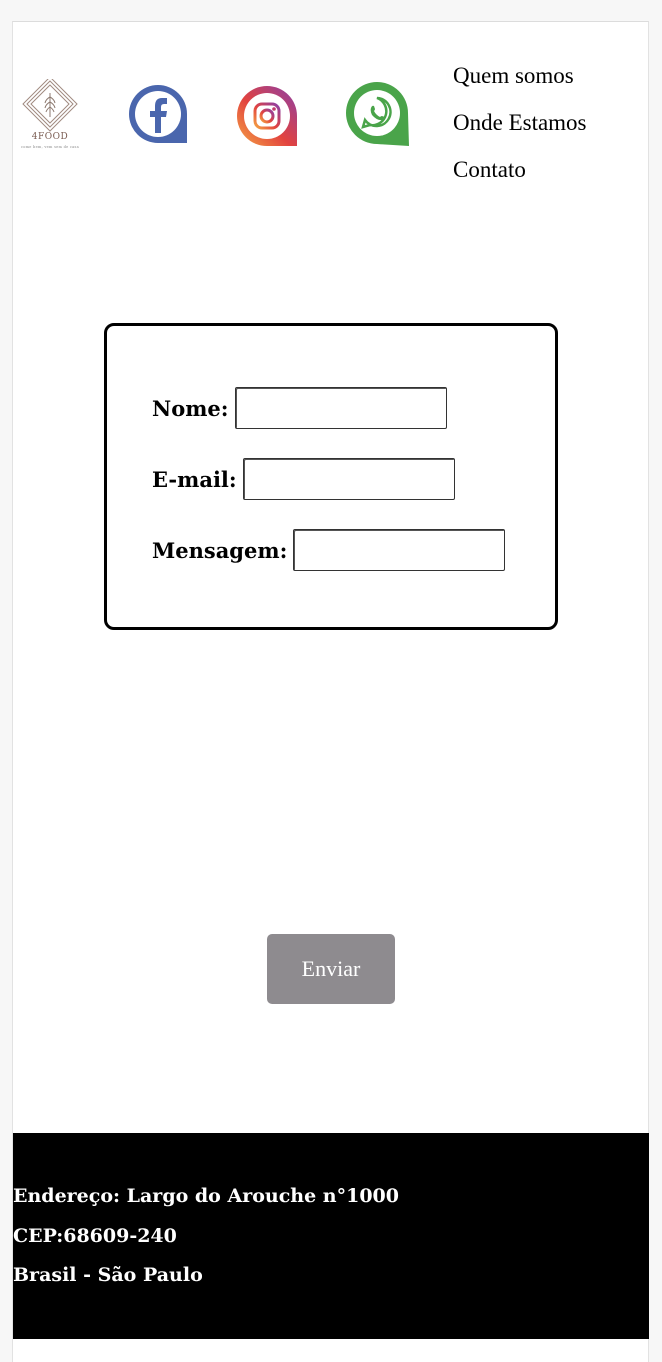  What do you see at coordinates (50, 105) in the screenshot?
I see `logo-diamond-icon` at bounding box center [50, 105].